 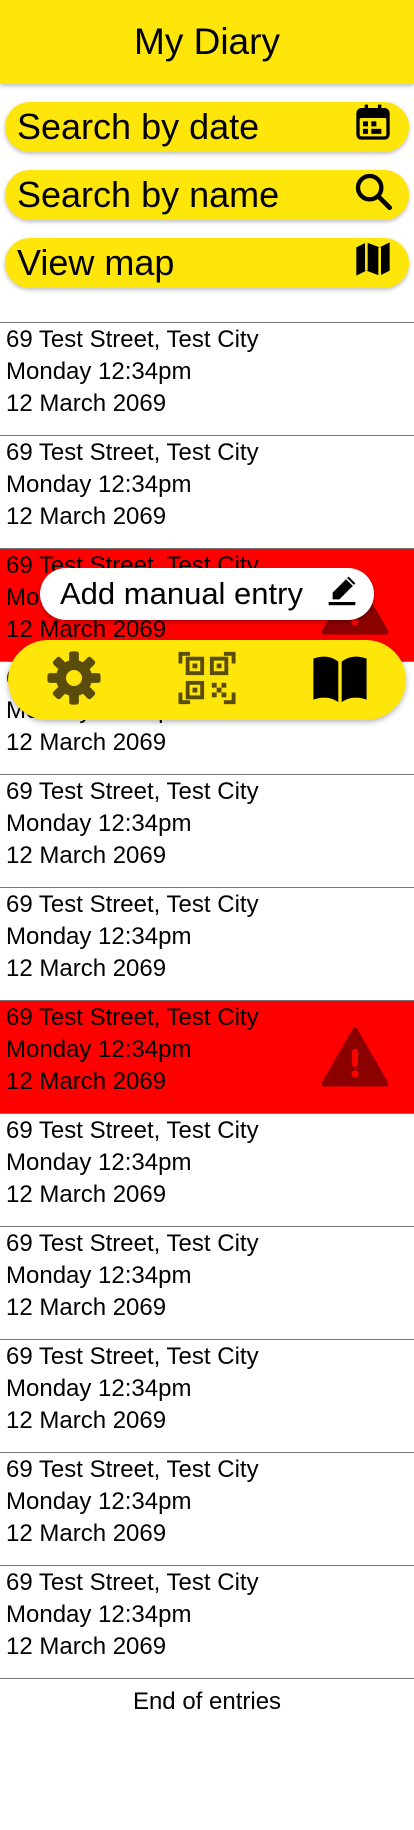 I want to click on app-header: My Diary, so click(x=207, y=42).